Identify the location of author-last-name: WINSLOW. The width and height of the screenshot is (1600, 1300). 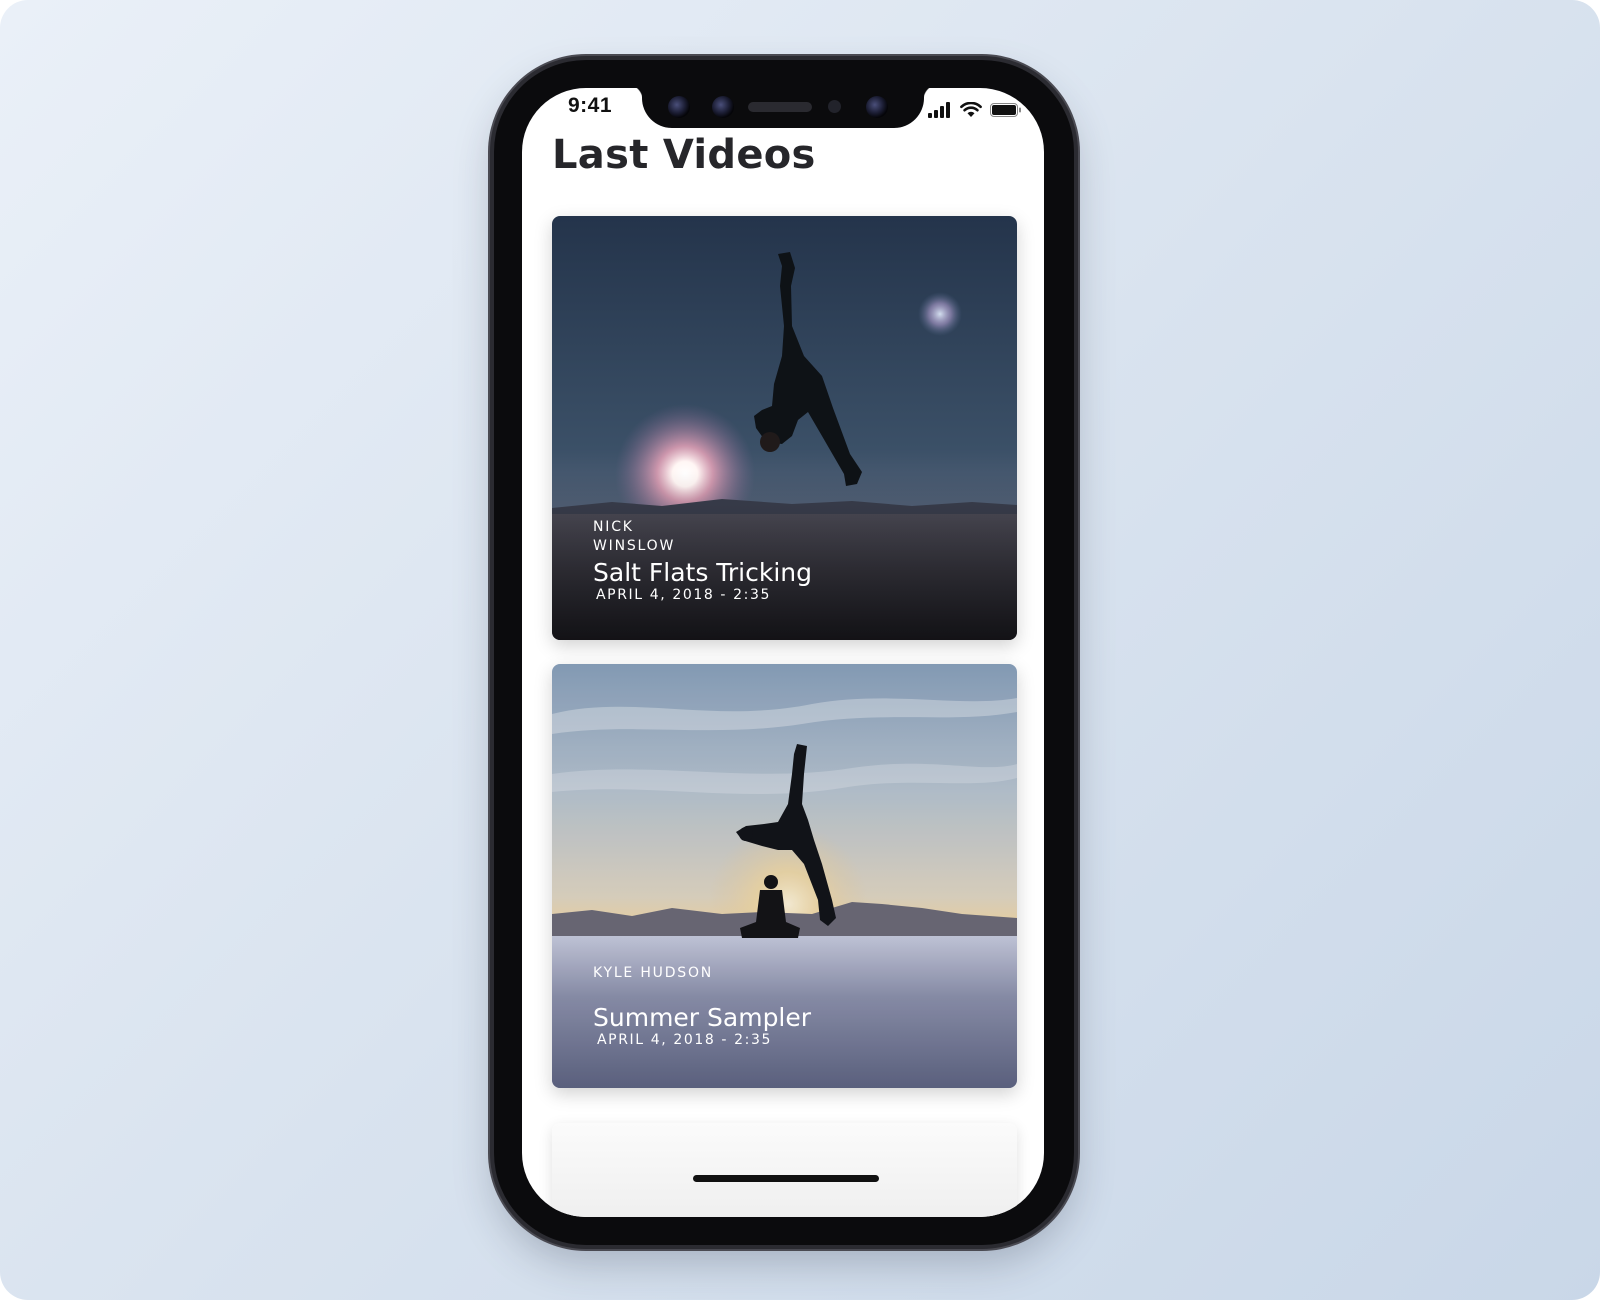
(634, 546).